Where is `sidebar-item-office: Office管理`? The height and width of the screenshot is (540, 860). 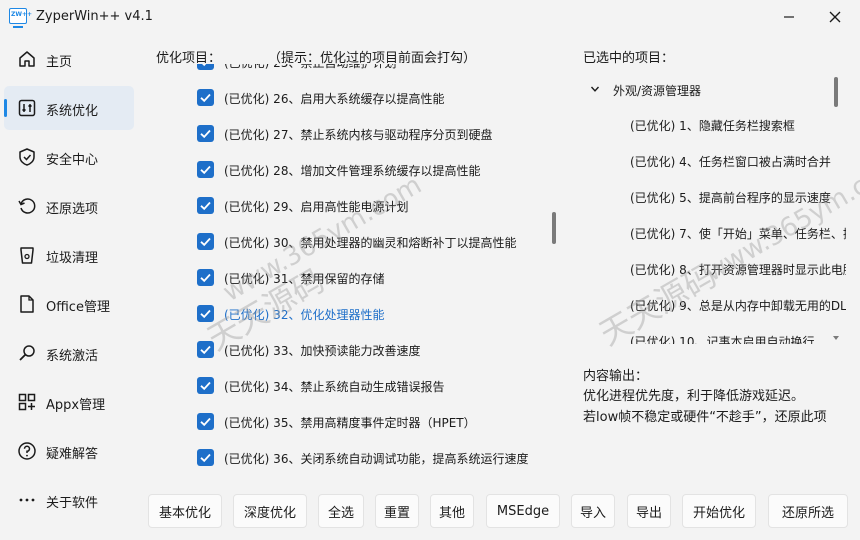
sidebar-item-office: Office管理 is located at coordinates (69, 304).